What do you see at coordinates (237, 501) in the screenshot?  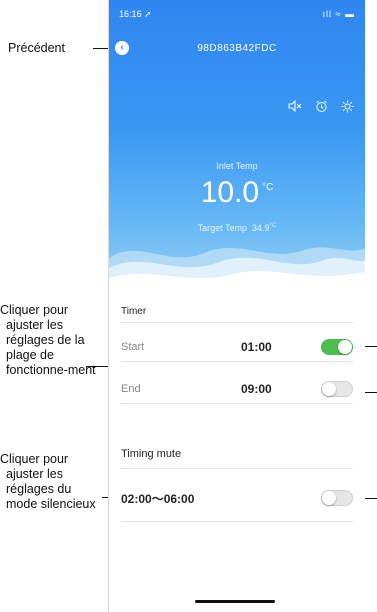 I see `timing-mute-row: 02:00～06:00` at bounding box center [237, 501].